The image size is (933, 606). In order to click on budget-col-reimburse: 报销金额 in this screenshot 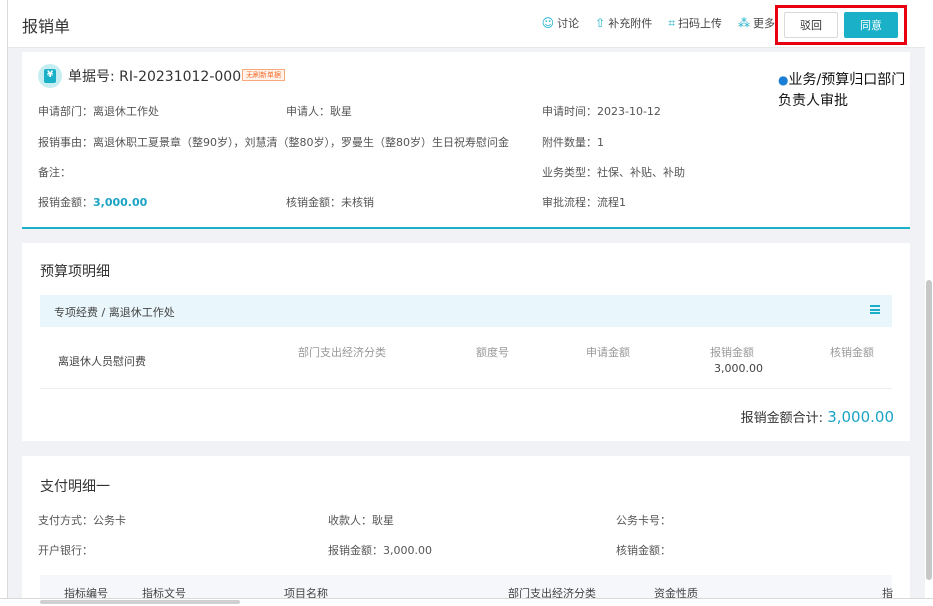, I will do `click(732, 352)`.